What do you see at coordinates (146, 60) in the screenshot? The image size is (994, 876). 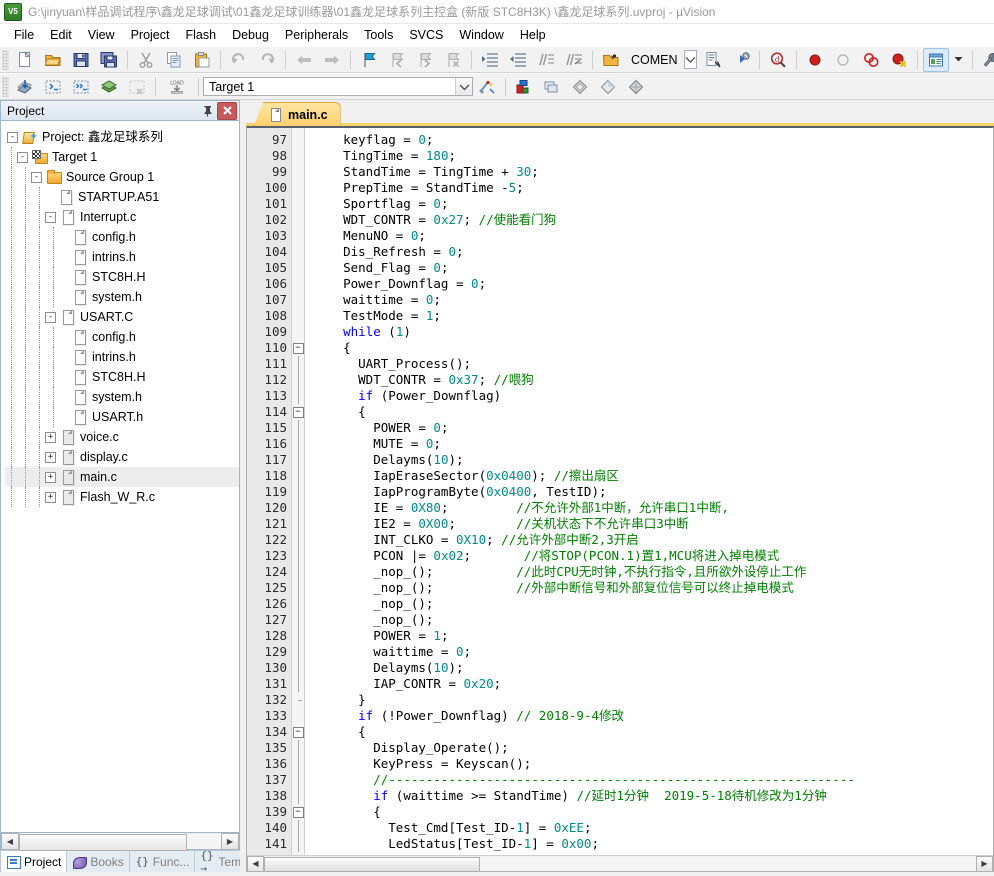 I see `cut-icon` at bounding box center [146, 60].